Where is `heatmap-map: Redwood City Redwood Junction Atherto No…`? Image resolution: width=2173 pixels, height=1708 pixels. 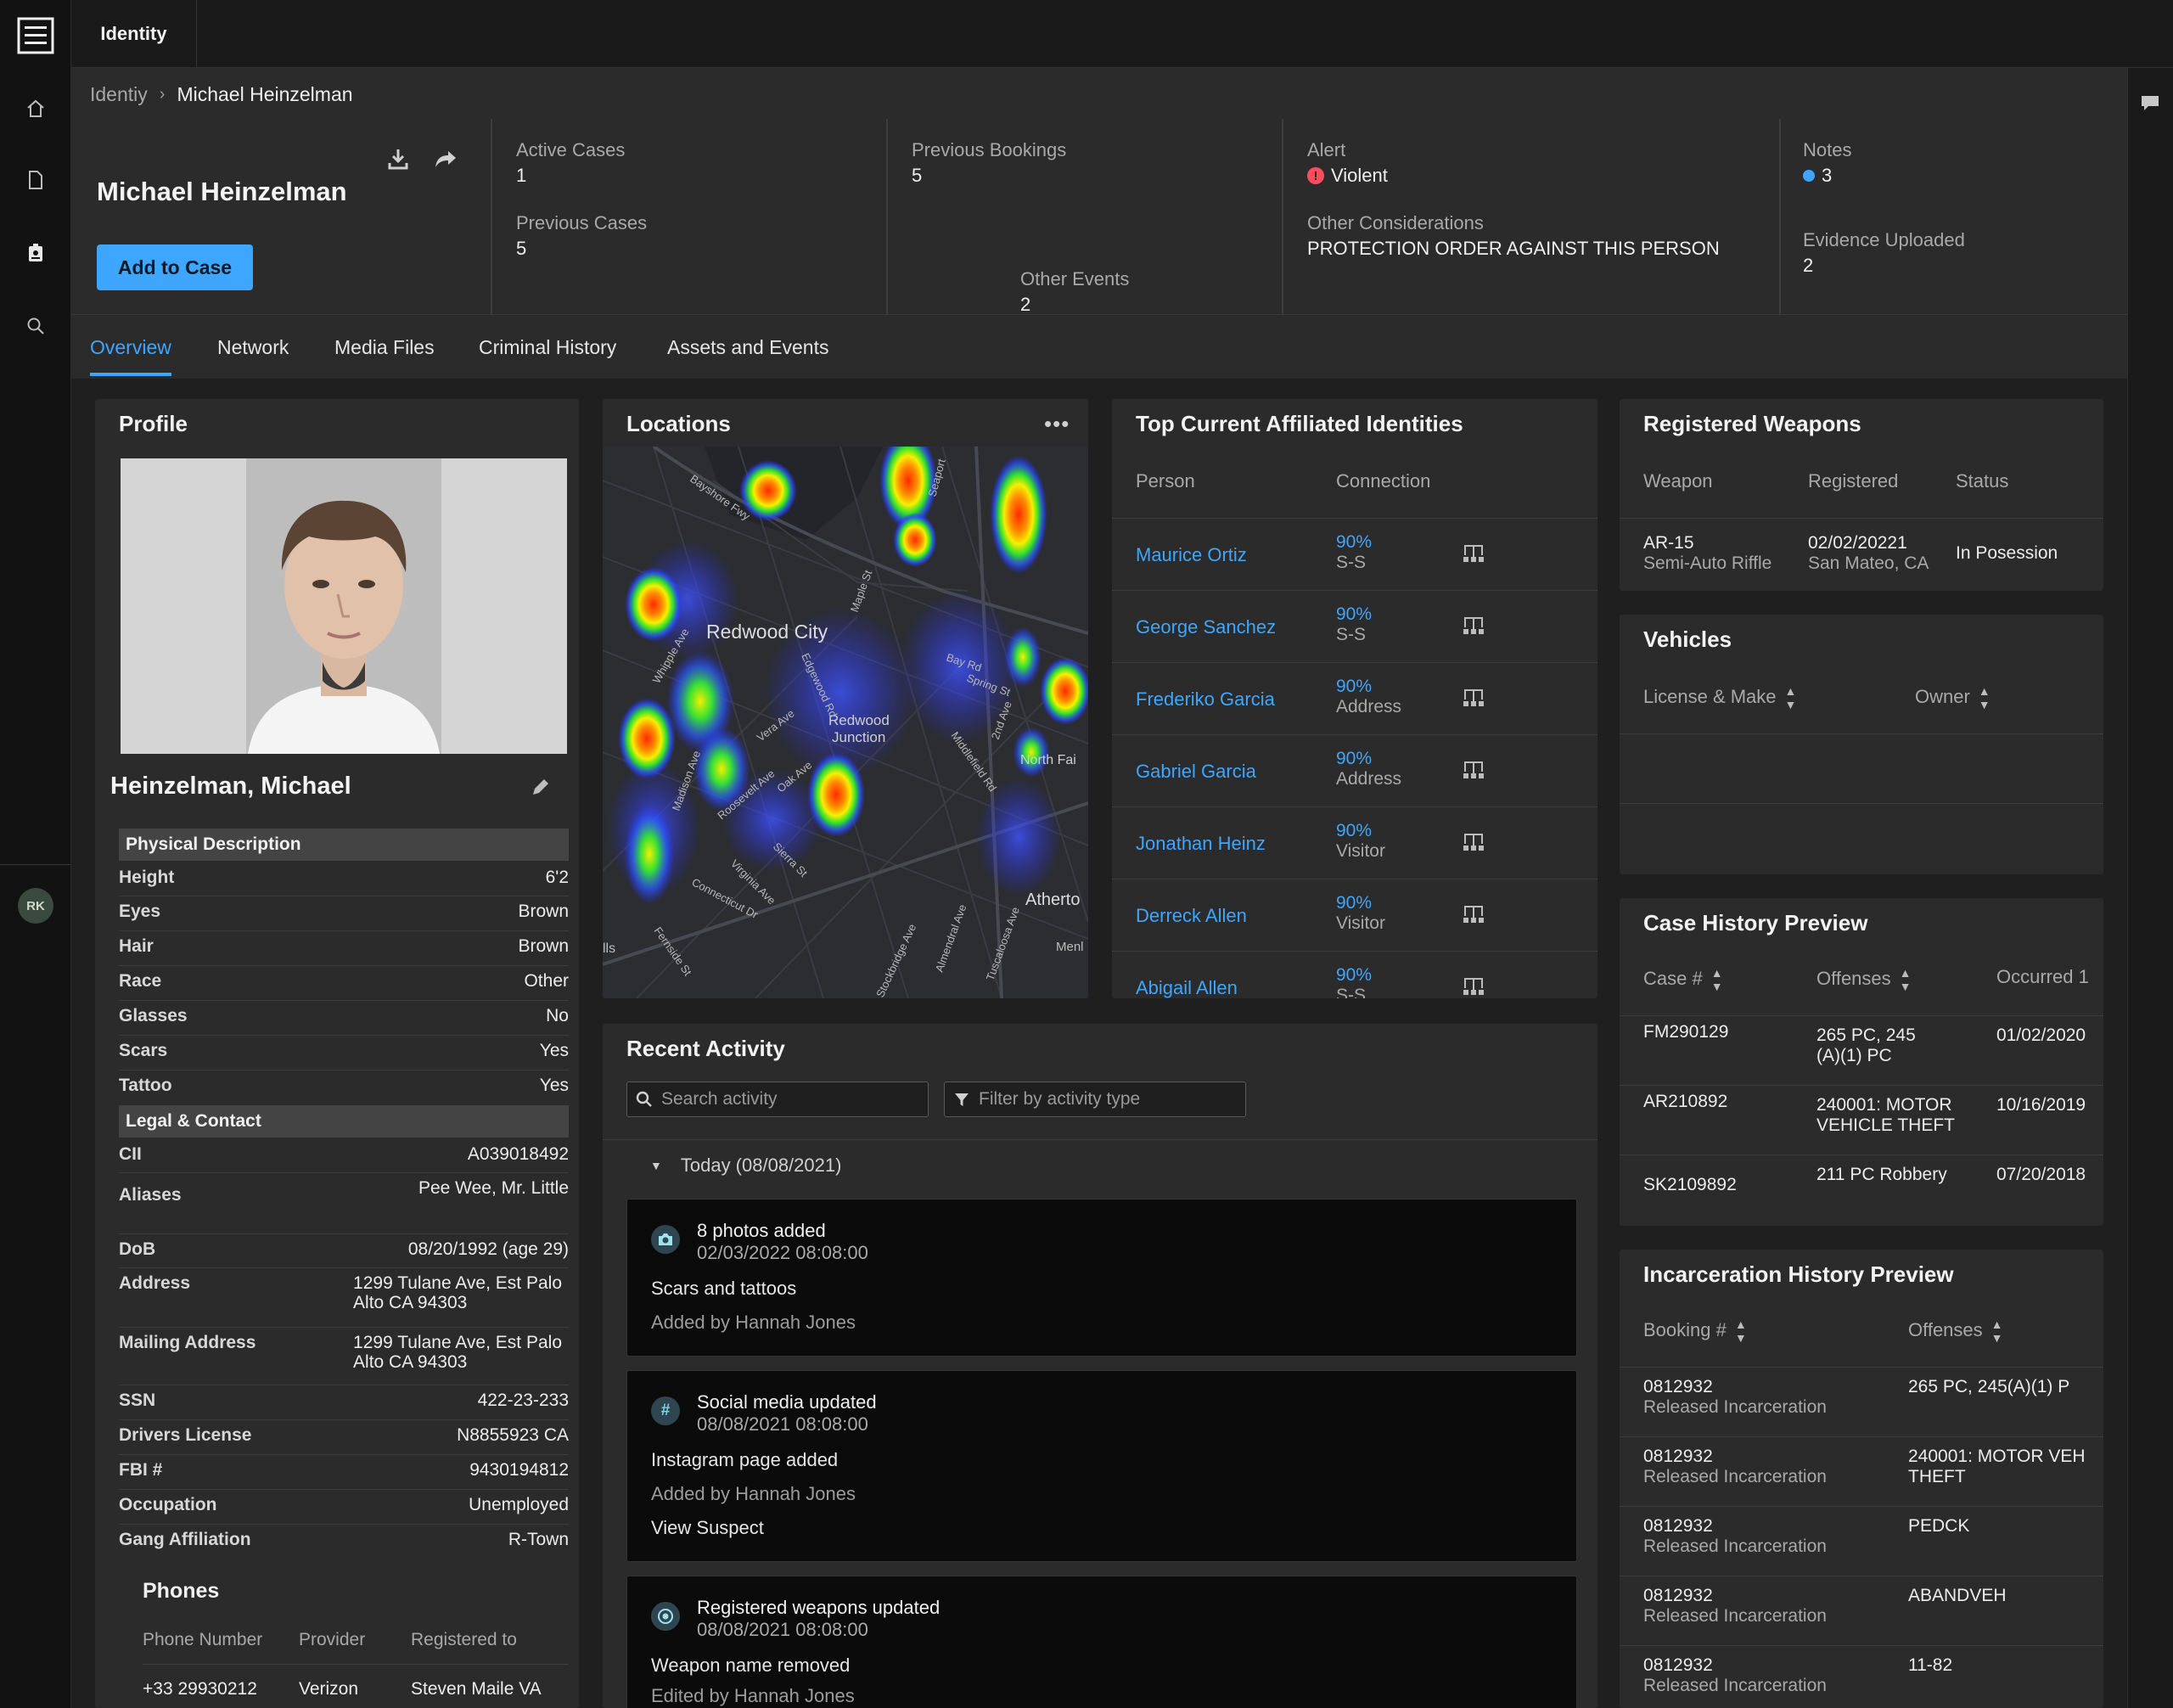
heatmap-map: Redwood City Redwood Junction Atherto No… is located at coordinates (845, 722).